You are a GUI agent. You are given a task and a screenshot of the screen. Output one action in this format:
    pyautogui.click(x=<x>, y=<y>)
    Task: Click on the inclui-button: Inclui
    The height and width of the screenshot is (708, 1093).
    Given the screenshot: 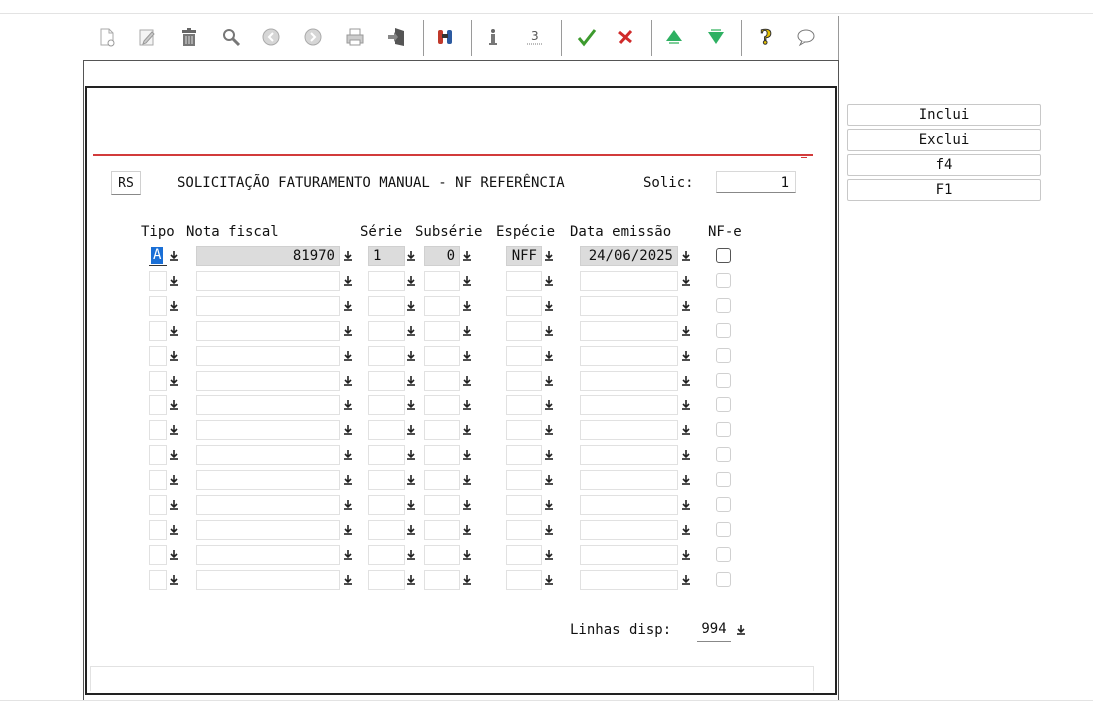 What is the action you would take?
    pyautogui.click(x=944, y=115)
    